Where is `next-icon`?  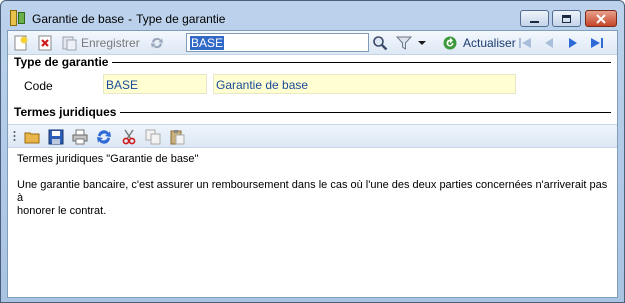
next-icon is located at coordinates (573, 43).